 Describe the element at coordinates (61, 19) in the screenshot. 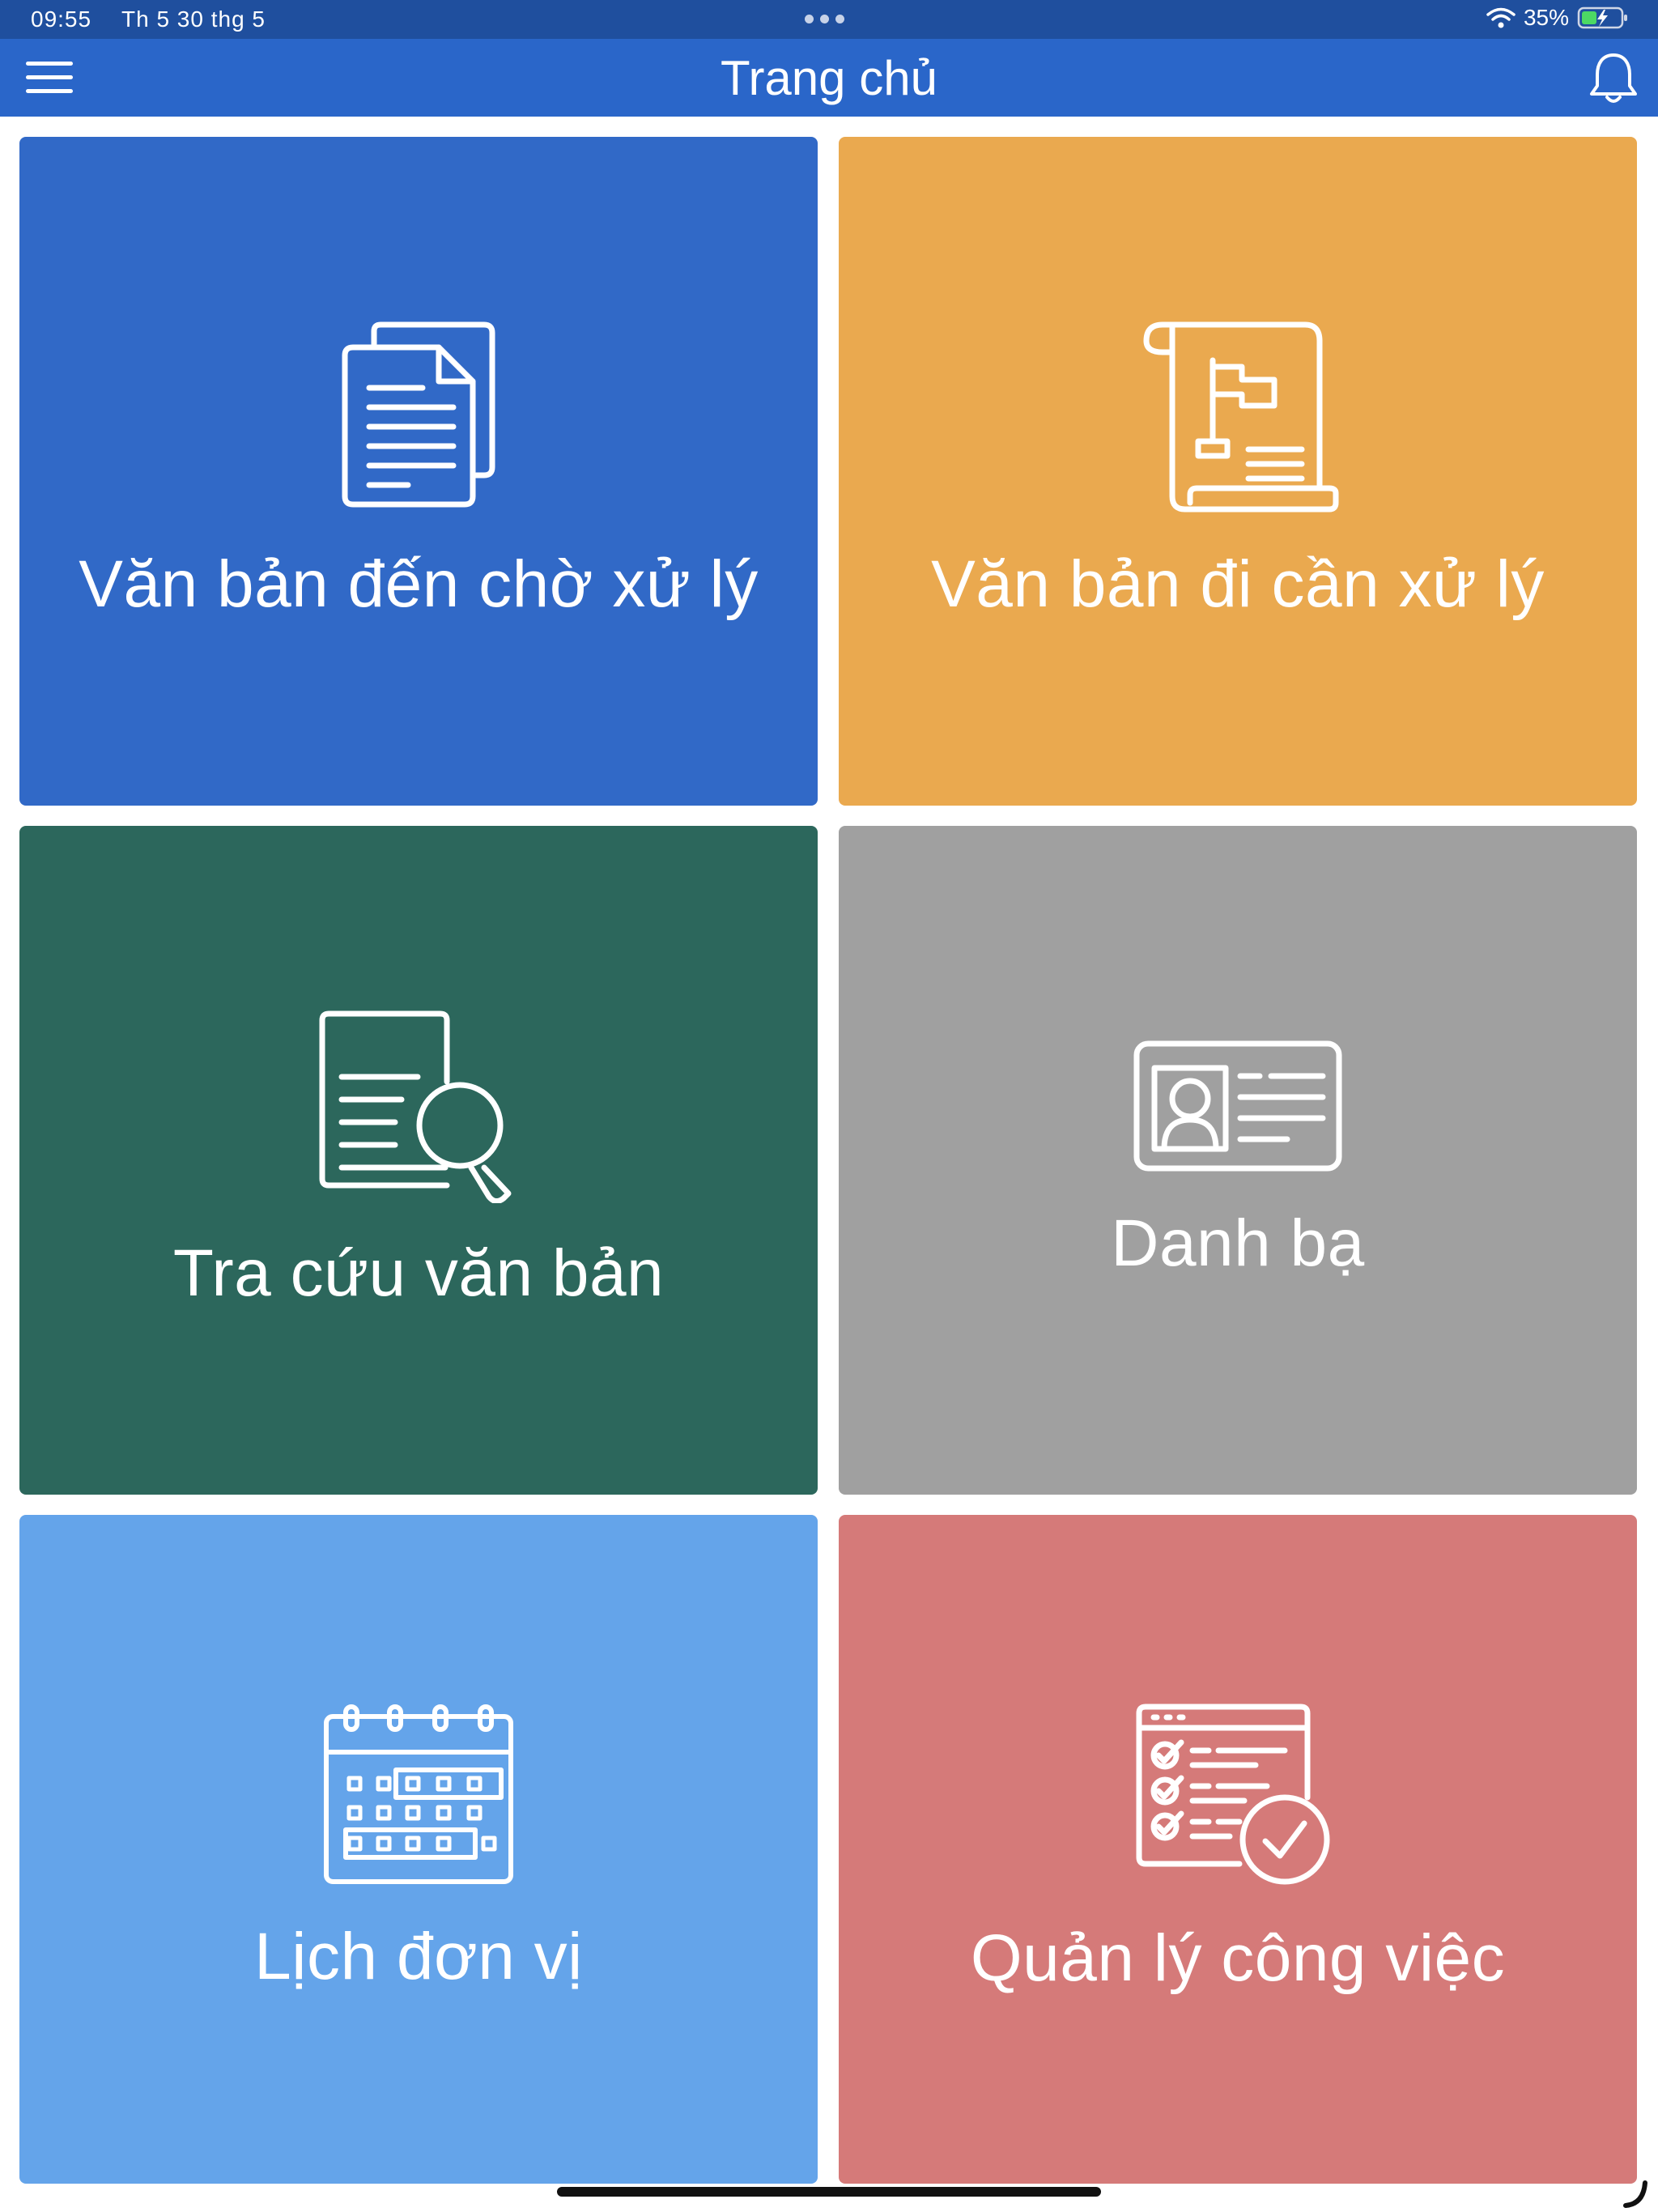

I see `status-time: 09:55` at that location.